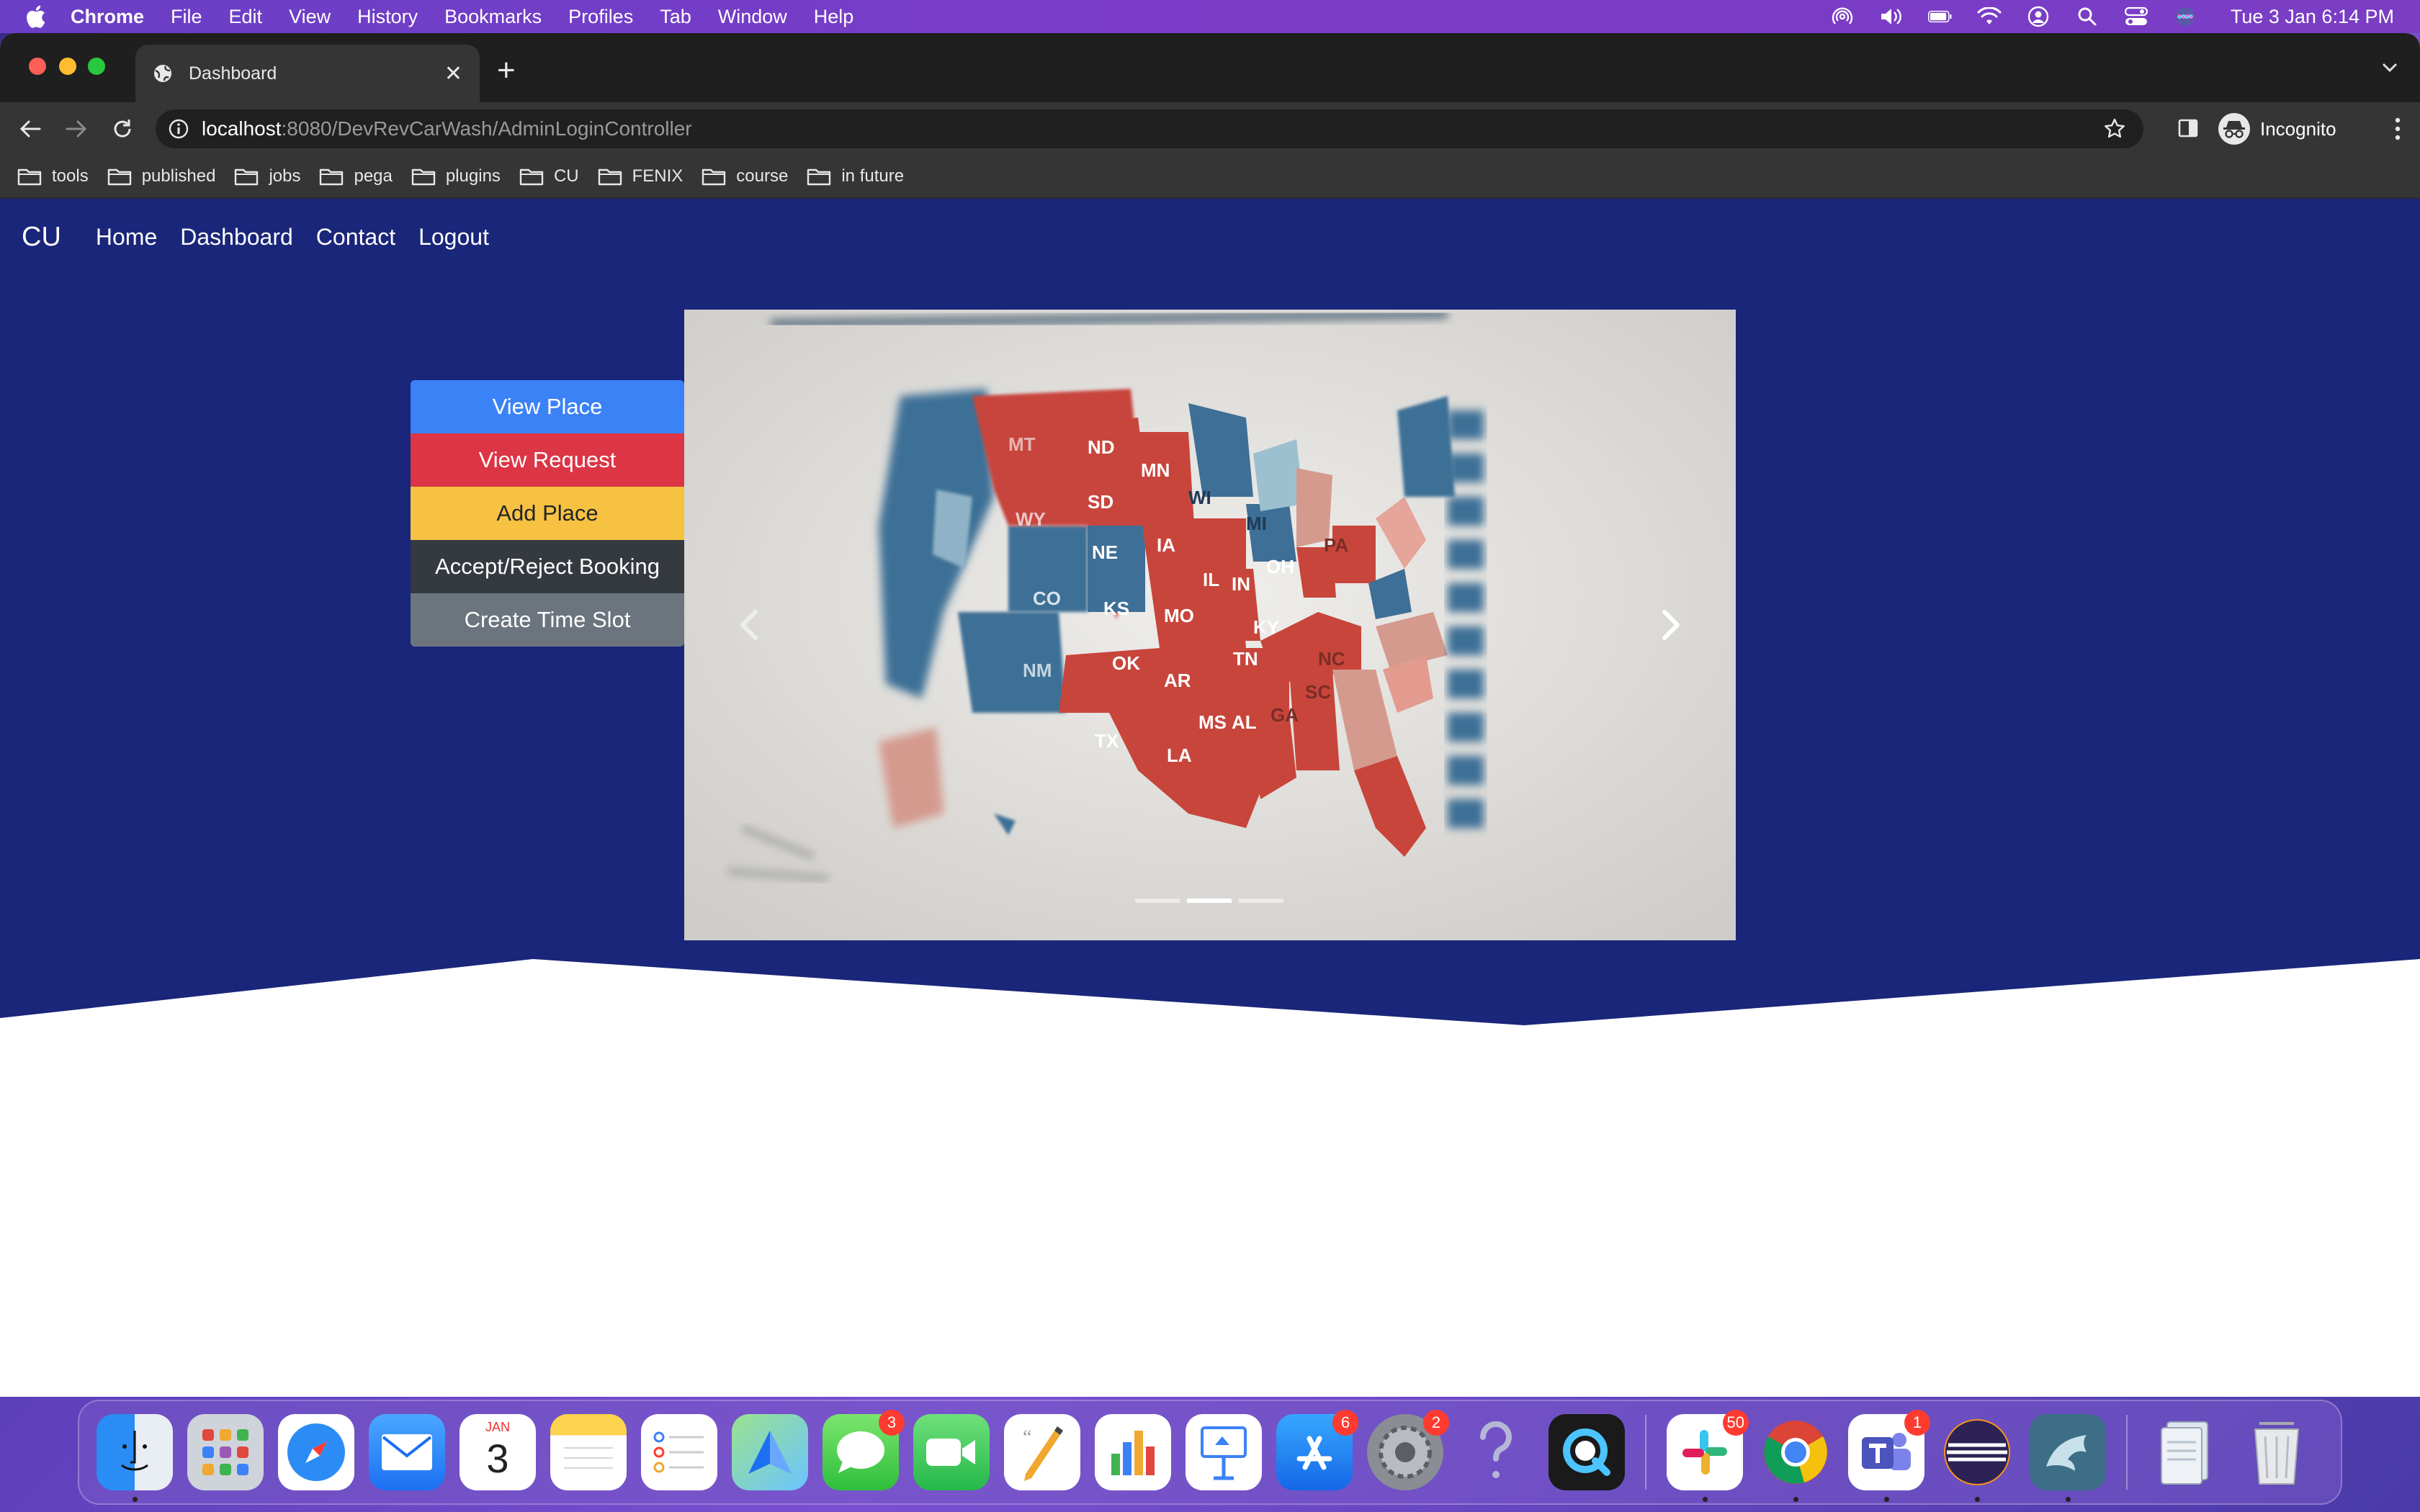 This screenshot has width=2420, height=1512. I want to click on fullscreen-window-button, so click(96, 66).